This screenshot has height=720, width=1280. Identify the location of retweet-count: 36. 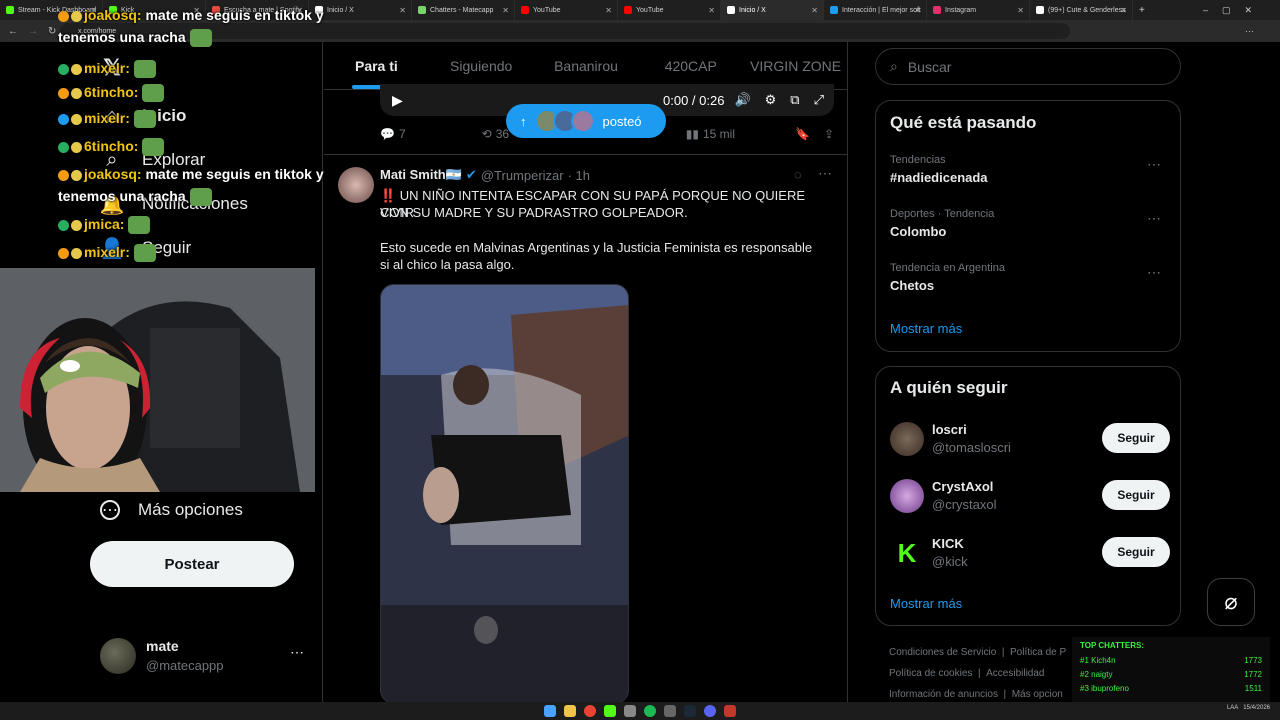
(502, 134).